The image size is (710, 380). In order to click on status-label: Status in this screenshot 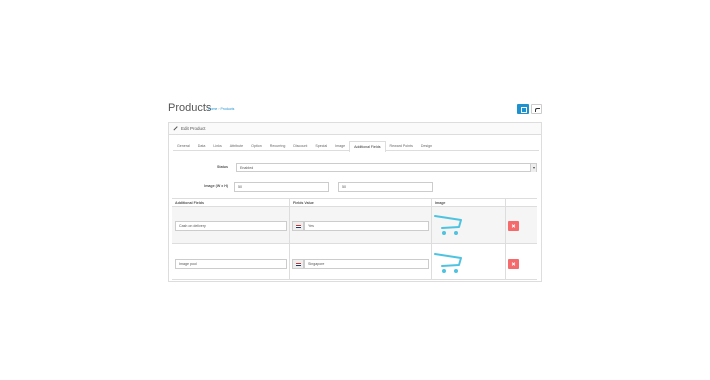, I will do `click(222, 167)`.